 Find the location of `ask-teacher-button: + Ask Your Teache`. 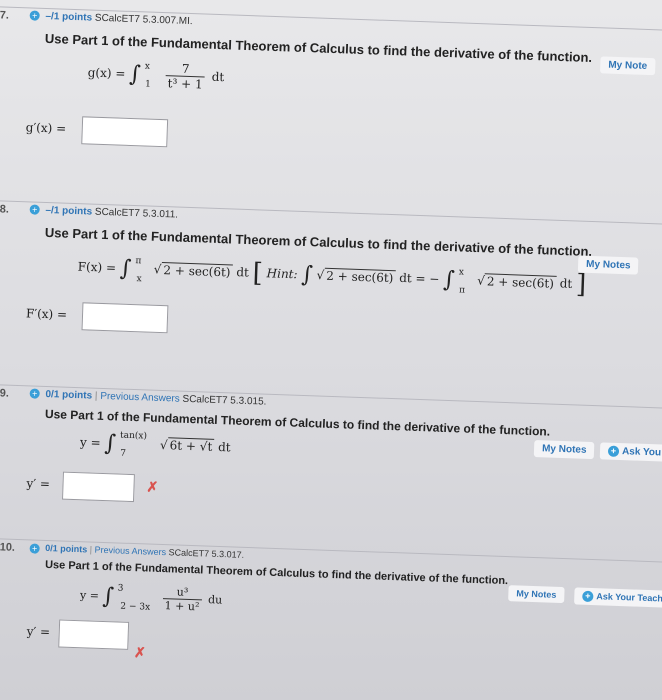

ask-teacher-button: + Ask Your Teache is located at coordinates (618, 597).